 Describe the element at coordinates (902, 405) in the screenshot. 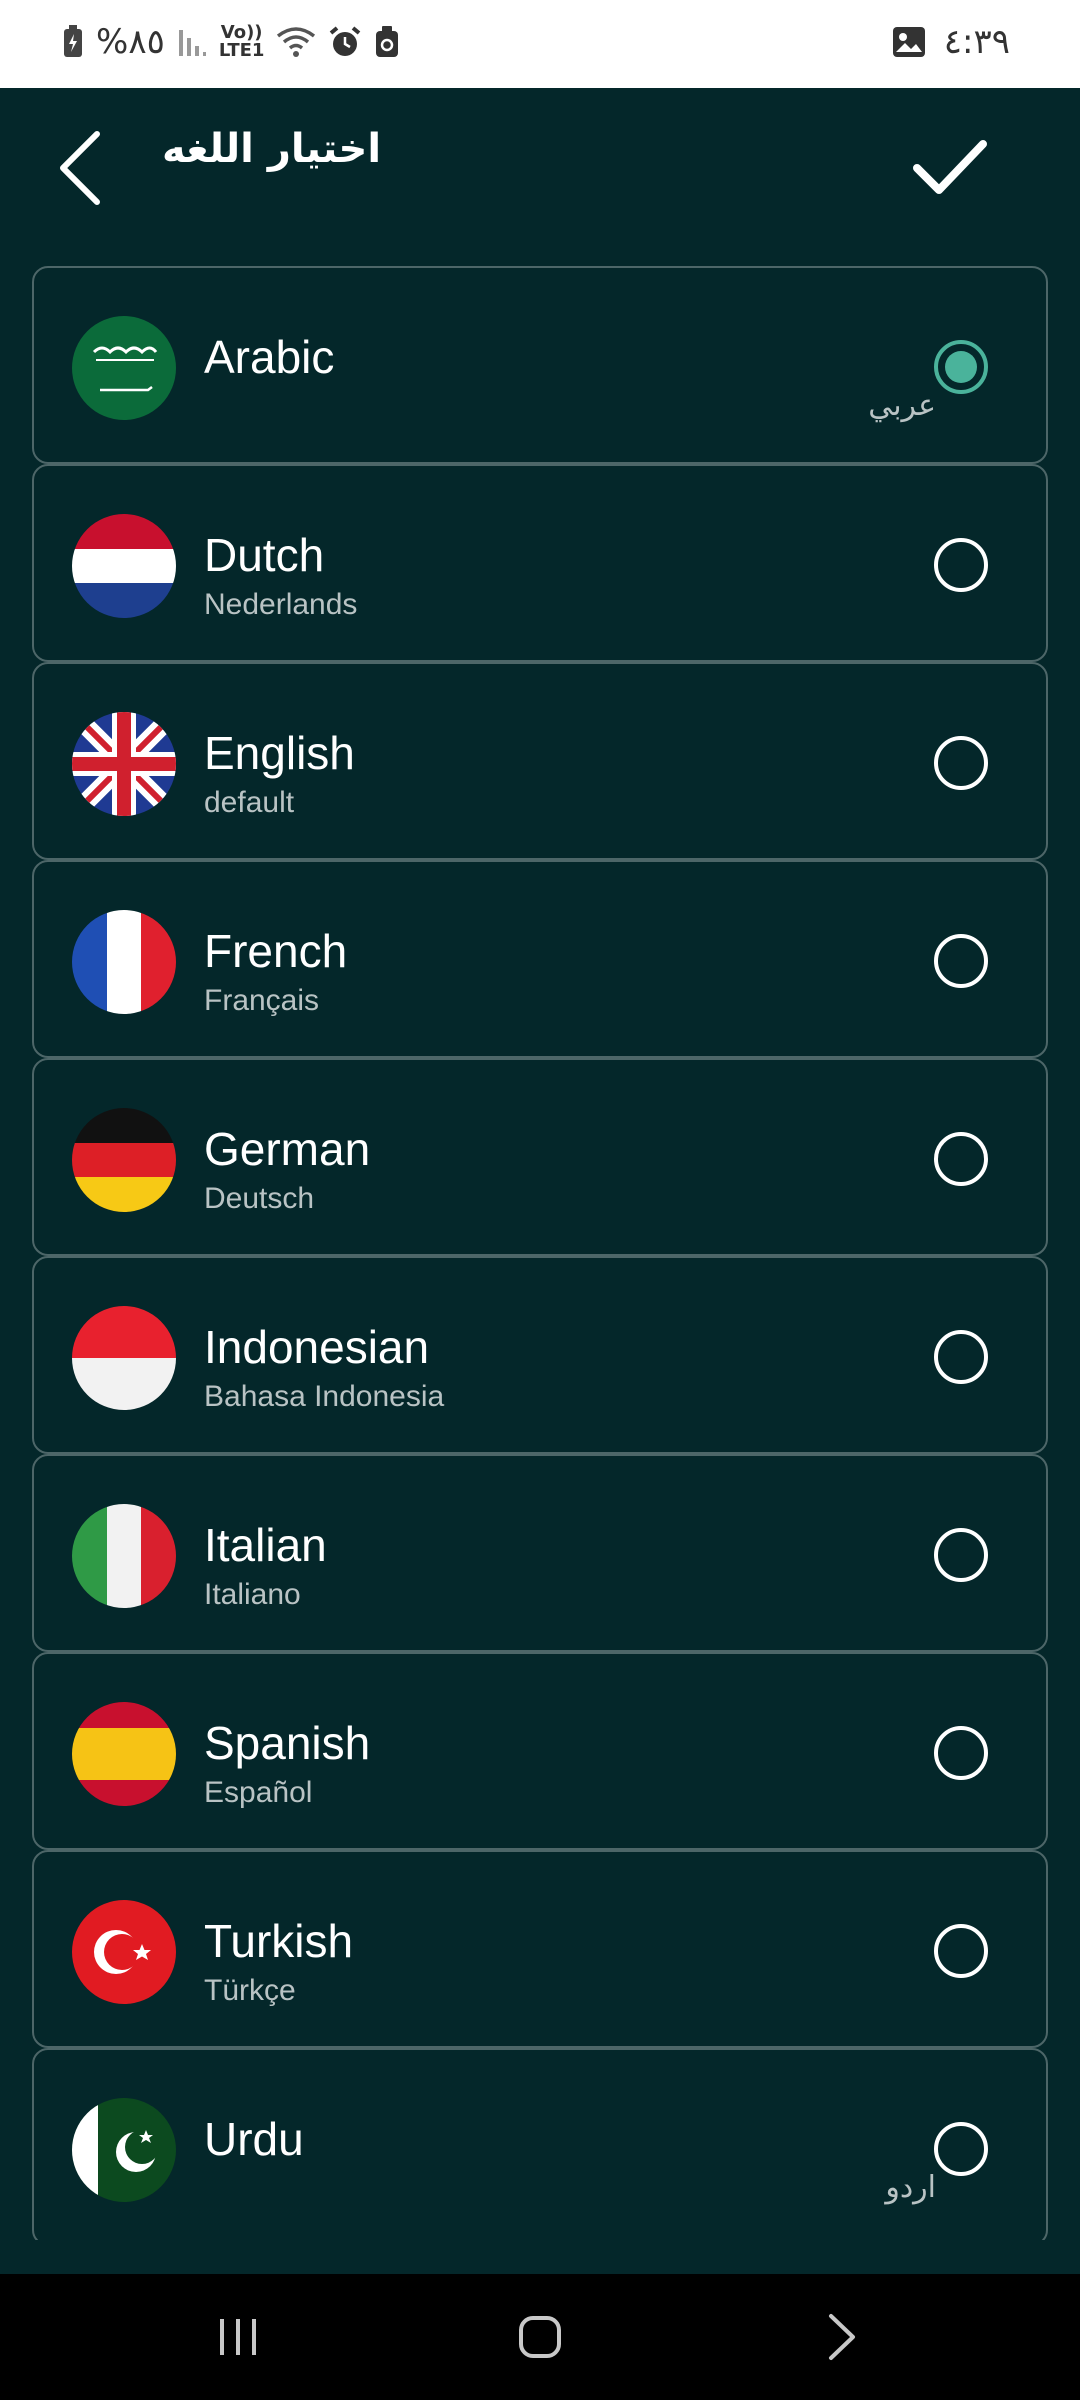

I see `language-native-name: عربي` at that location.